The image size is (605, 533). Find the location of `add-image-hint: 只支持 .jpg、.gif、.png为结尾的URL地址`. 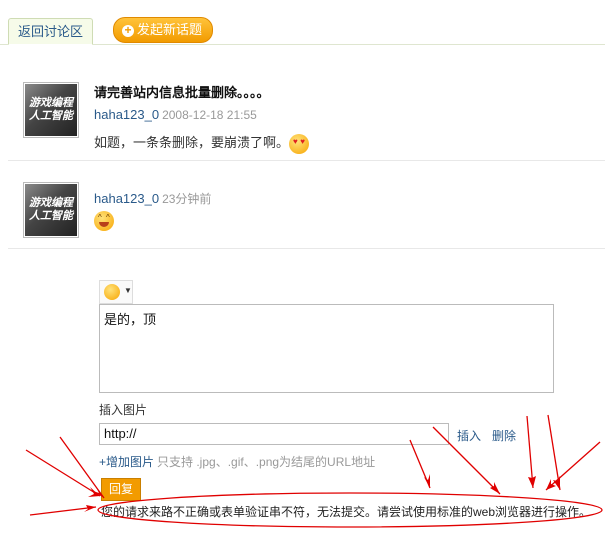

add-image-hint: 只支持 .jpg、.gif、.png为结尾的URL地址 is located at coordinates (266, 462).